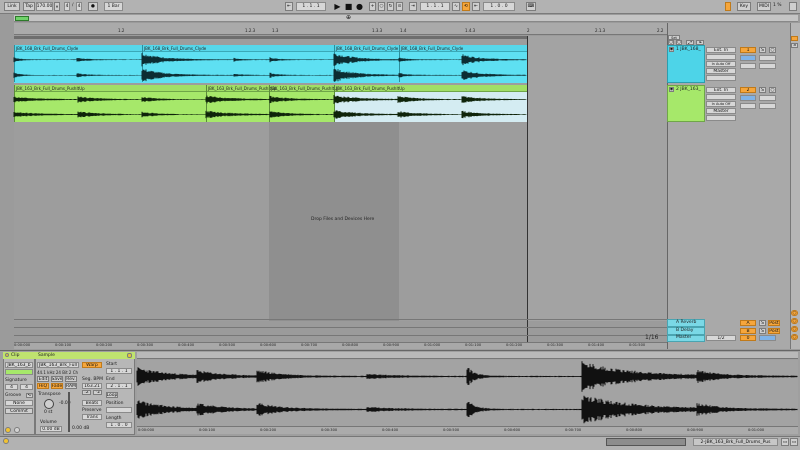 The height and width of the screenshot is (450, 800). Describe the element at coordinates (86, 392) in the screenshot. I see `bpm-half-button: :2` at that location.